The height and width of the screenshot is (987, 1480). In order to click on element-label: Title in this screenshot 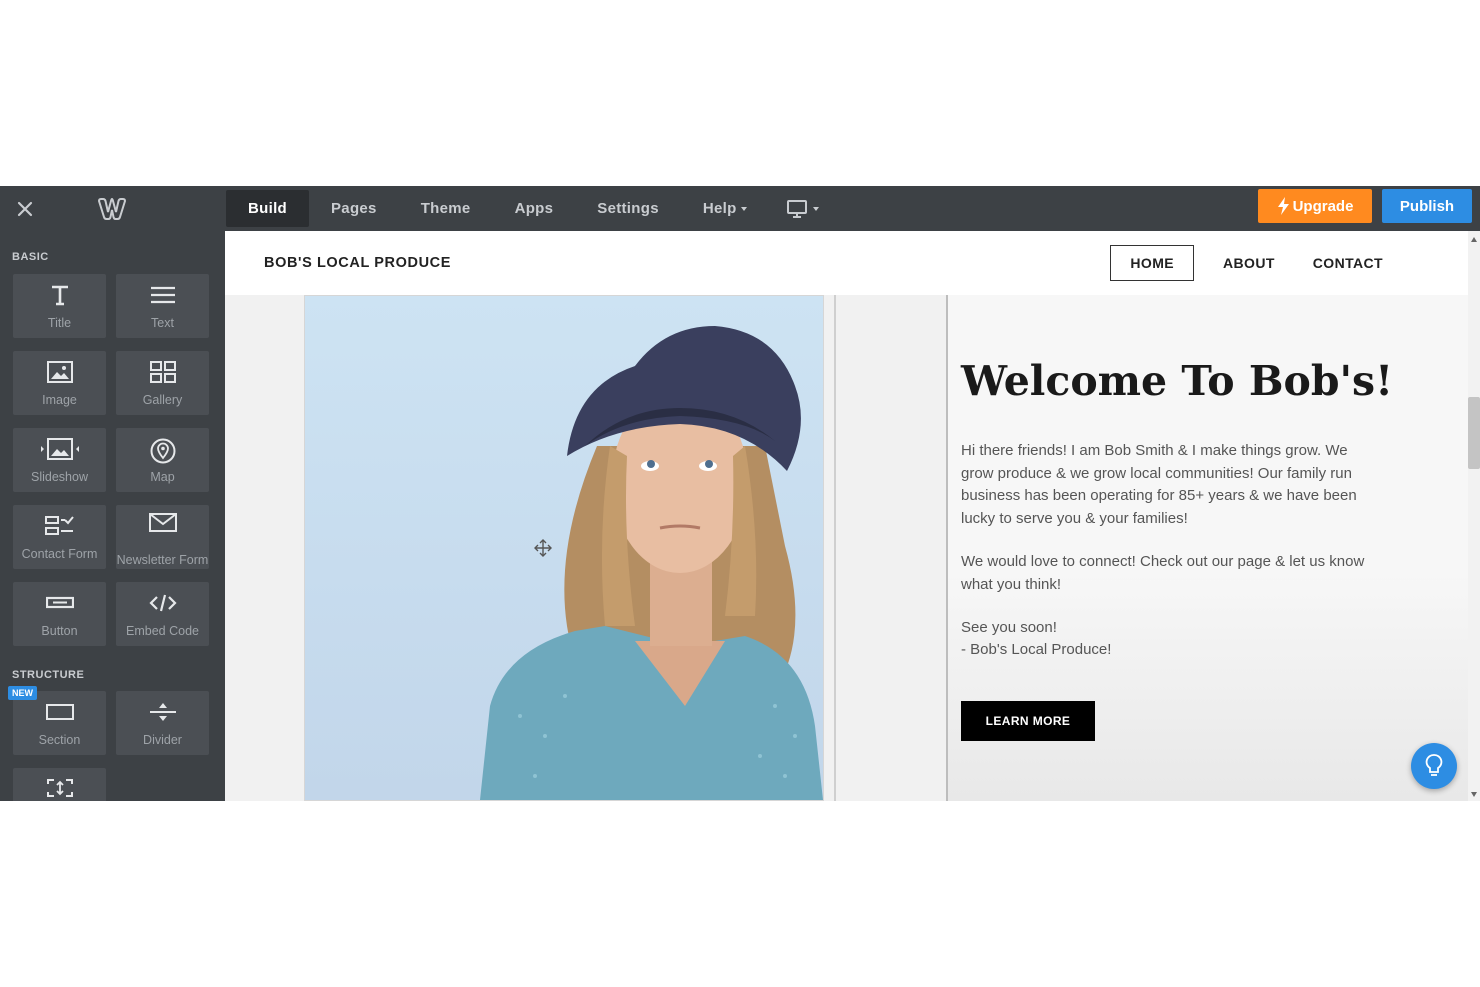, I will do `click(59, 323)`.